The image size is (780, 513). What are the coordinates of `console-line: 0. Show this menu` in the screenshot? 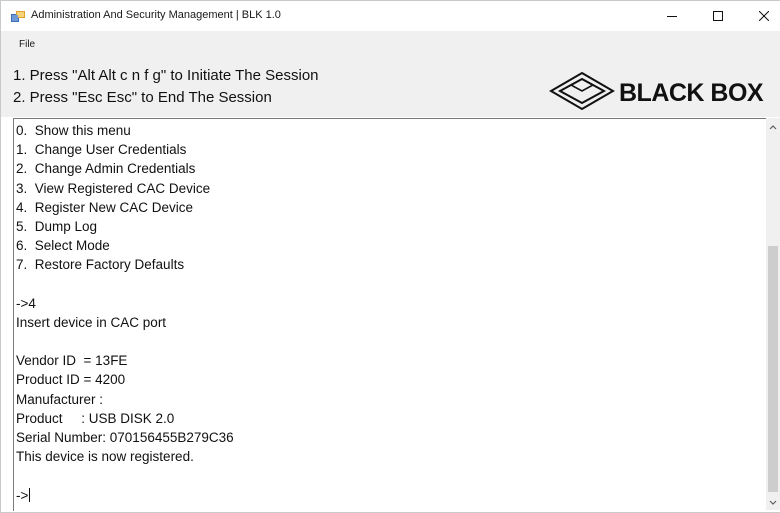 It's located at (73, 130).